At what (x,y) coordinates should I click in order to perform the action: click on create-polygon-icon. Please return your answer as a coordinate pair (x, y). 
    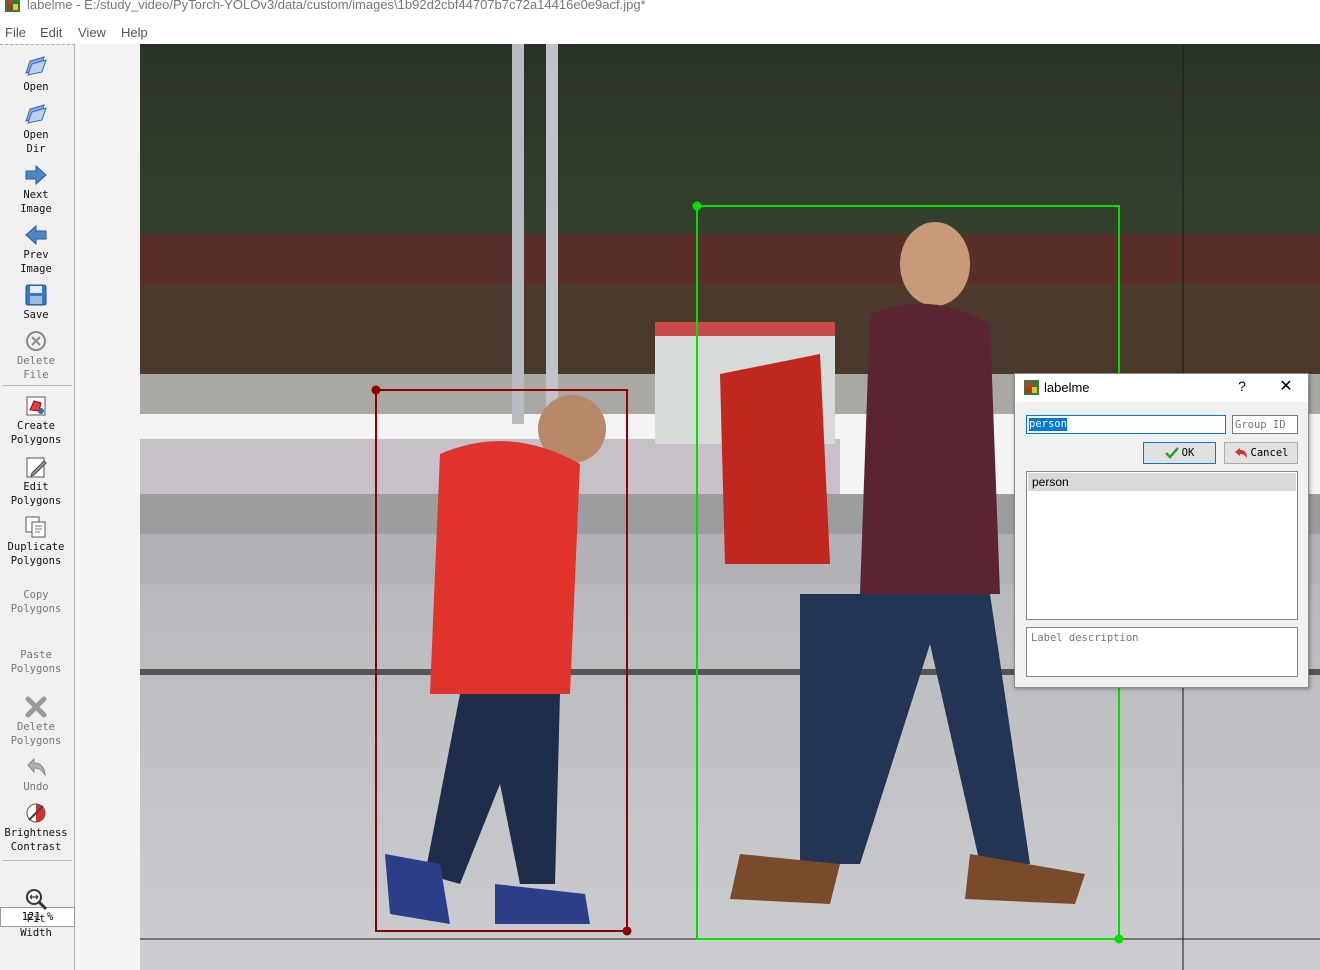
    Looking at the image, I should click on (36, 406).